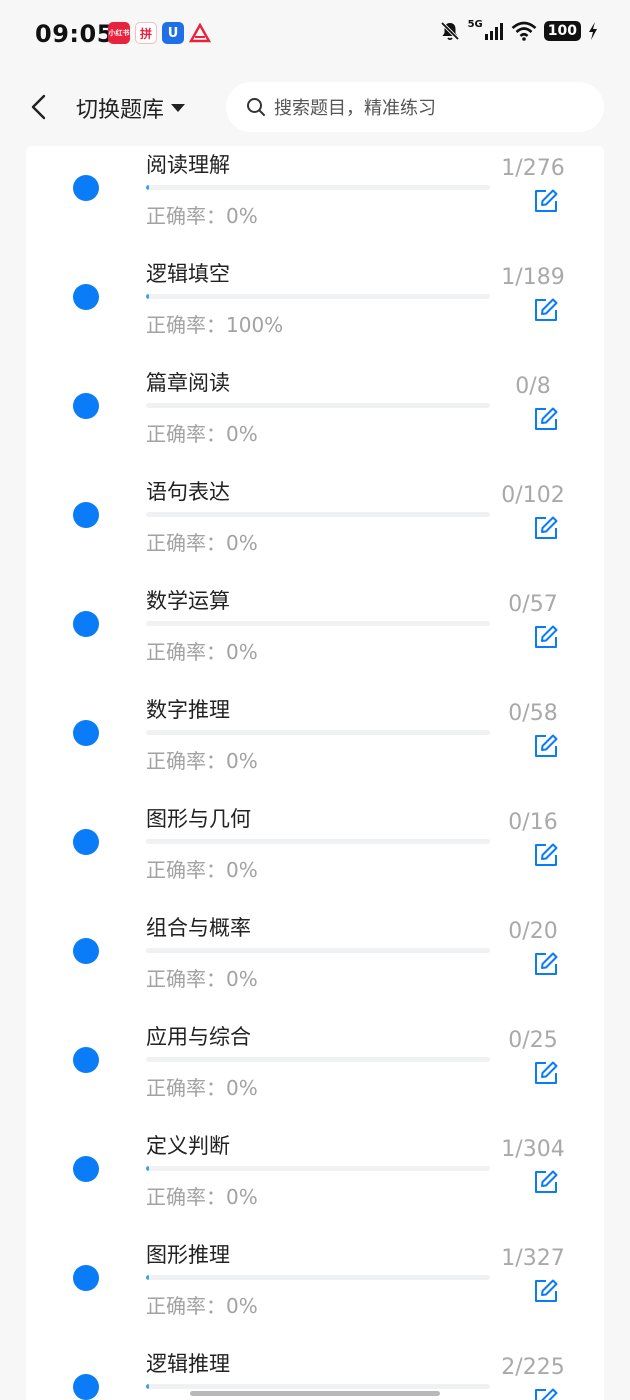  Describe the element at coordinates (120, 110) in the screenshot. I see `page-title: 切换题库` at that location.